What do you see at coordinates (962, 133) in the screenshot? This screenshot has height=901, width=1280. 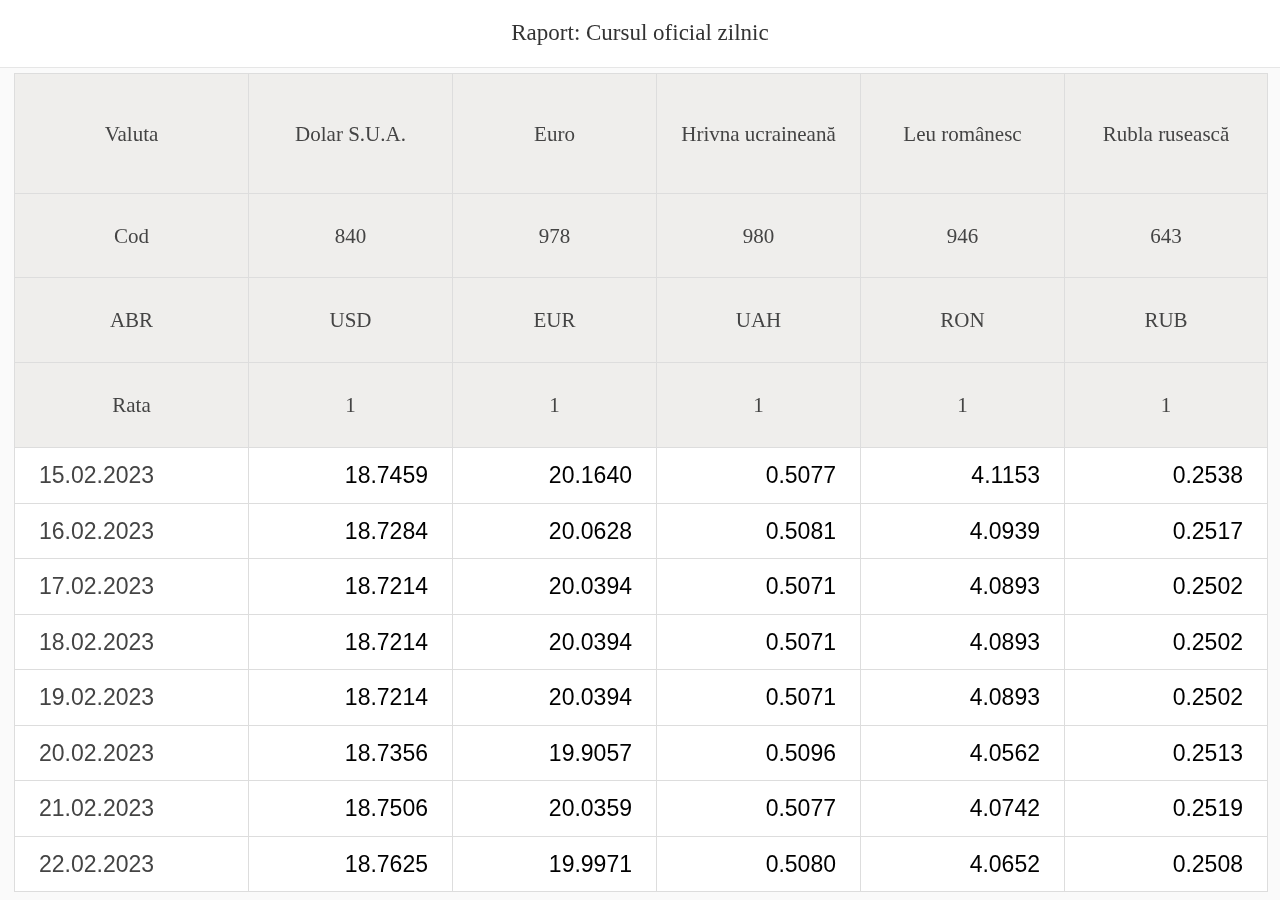 I see `header-cell: Leu românesc` at bounding box center [962, 133].